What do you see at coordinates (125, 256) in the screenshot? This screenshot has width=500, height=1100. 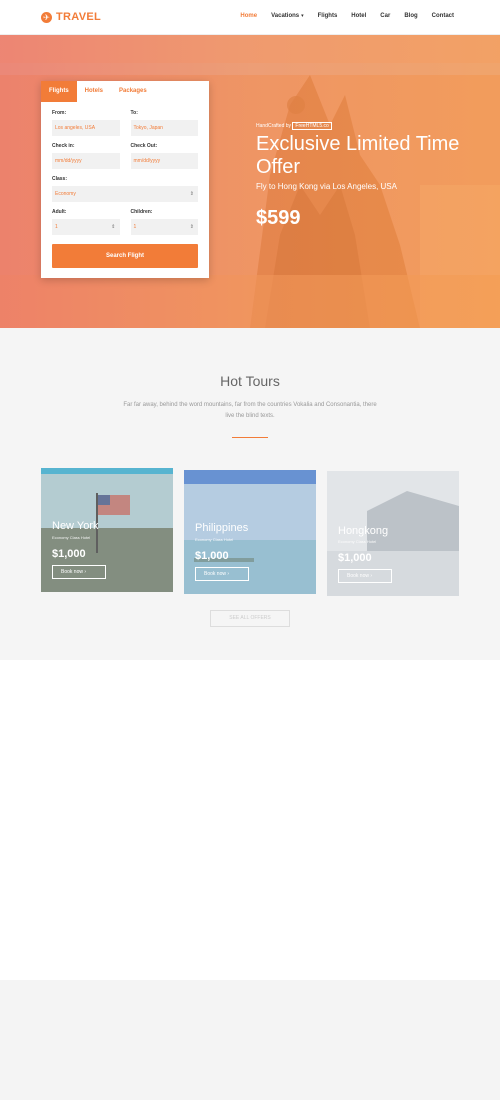 I see `search-flight-button: Search Flight` at bounding box center [125, 256].